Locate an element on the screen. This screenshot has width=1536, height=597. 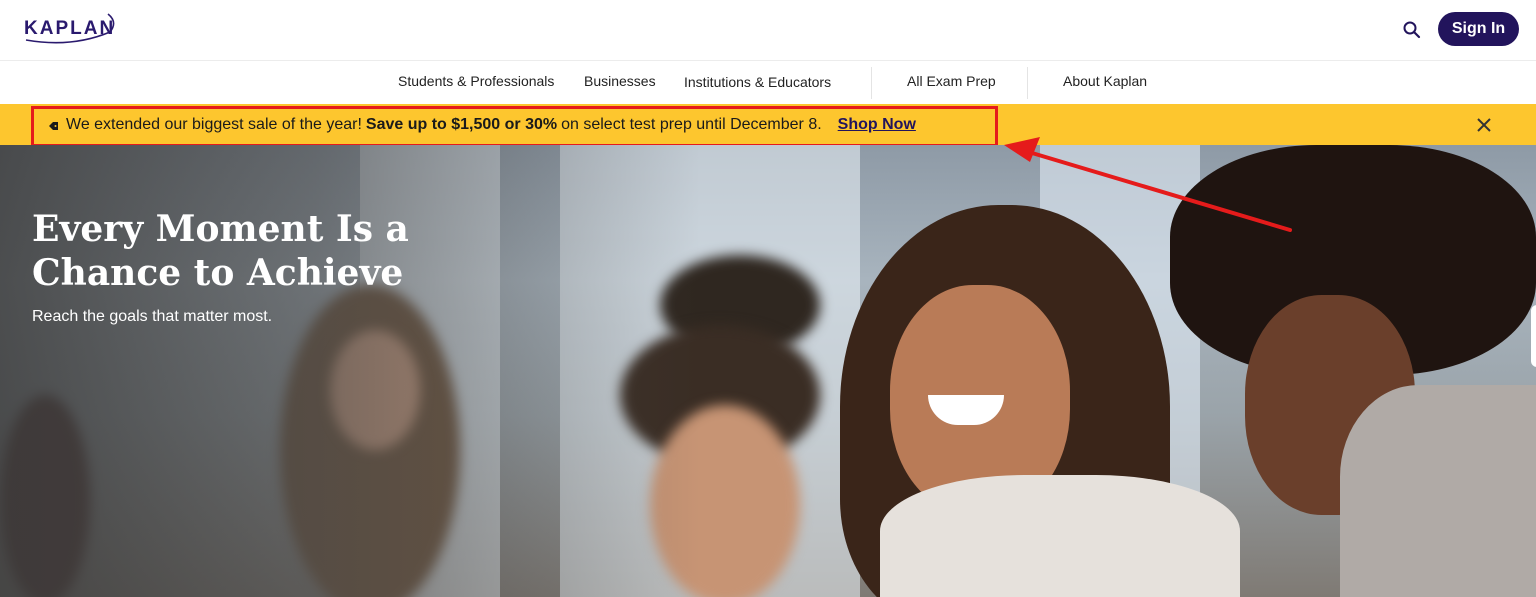
hero-subtitle: Reach the goals that matter most. is located at coordinates (152, 316).